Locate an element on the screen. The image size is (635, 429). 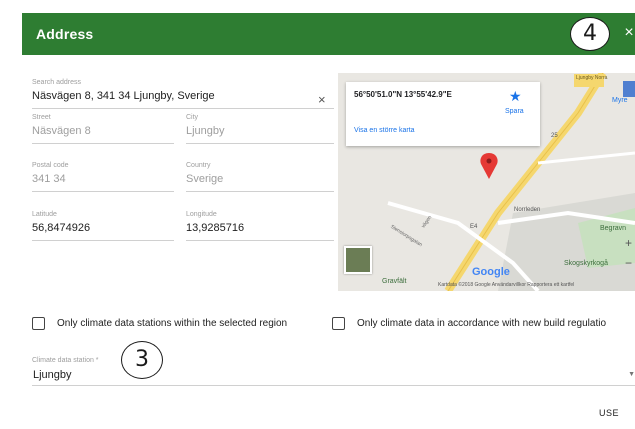
country-input: Sverige is located at coordinates (260, 179).